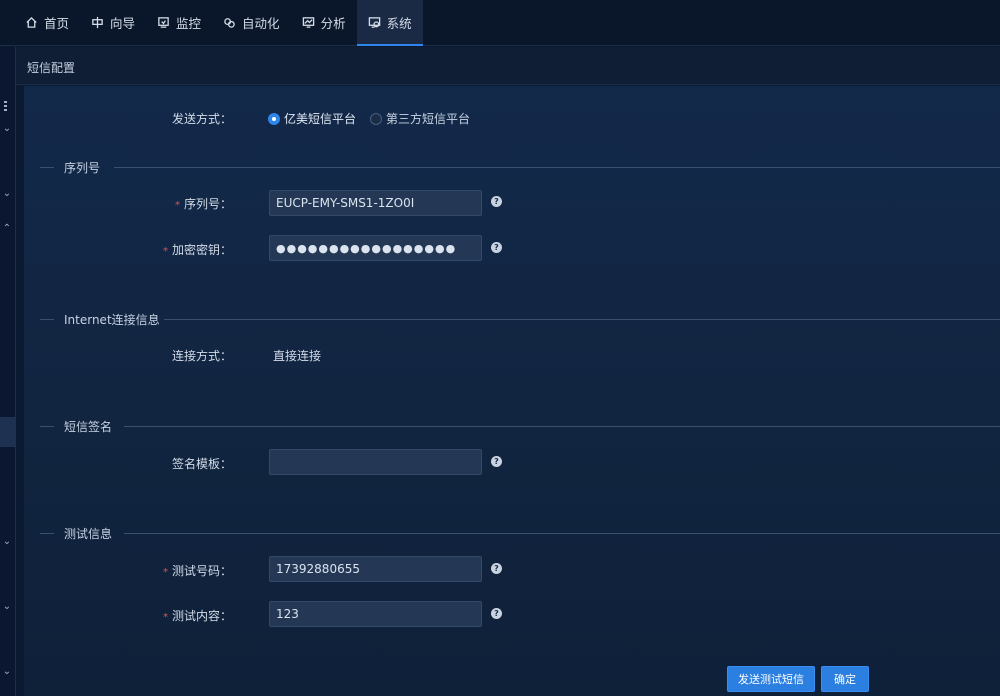 The height and width of the screenshot is (696, 1000). What do you see at coordinates (229, 23) in the screenshot?
I see `automation-icon` at bounding box center [229, 23].